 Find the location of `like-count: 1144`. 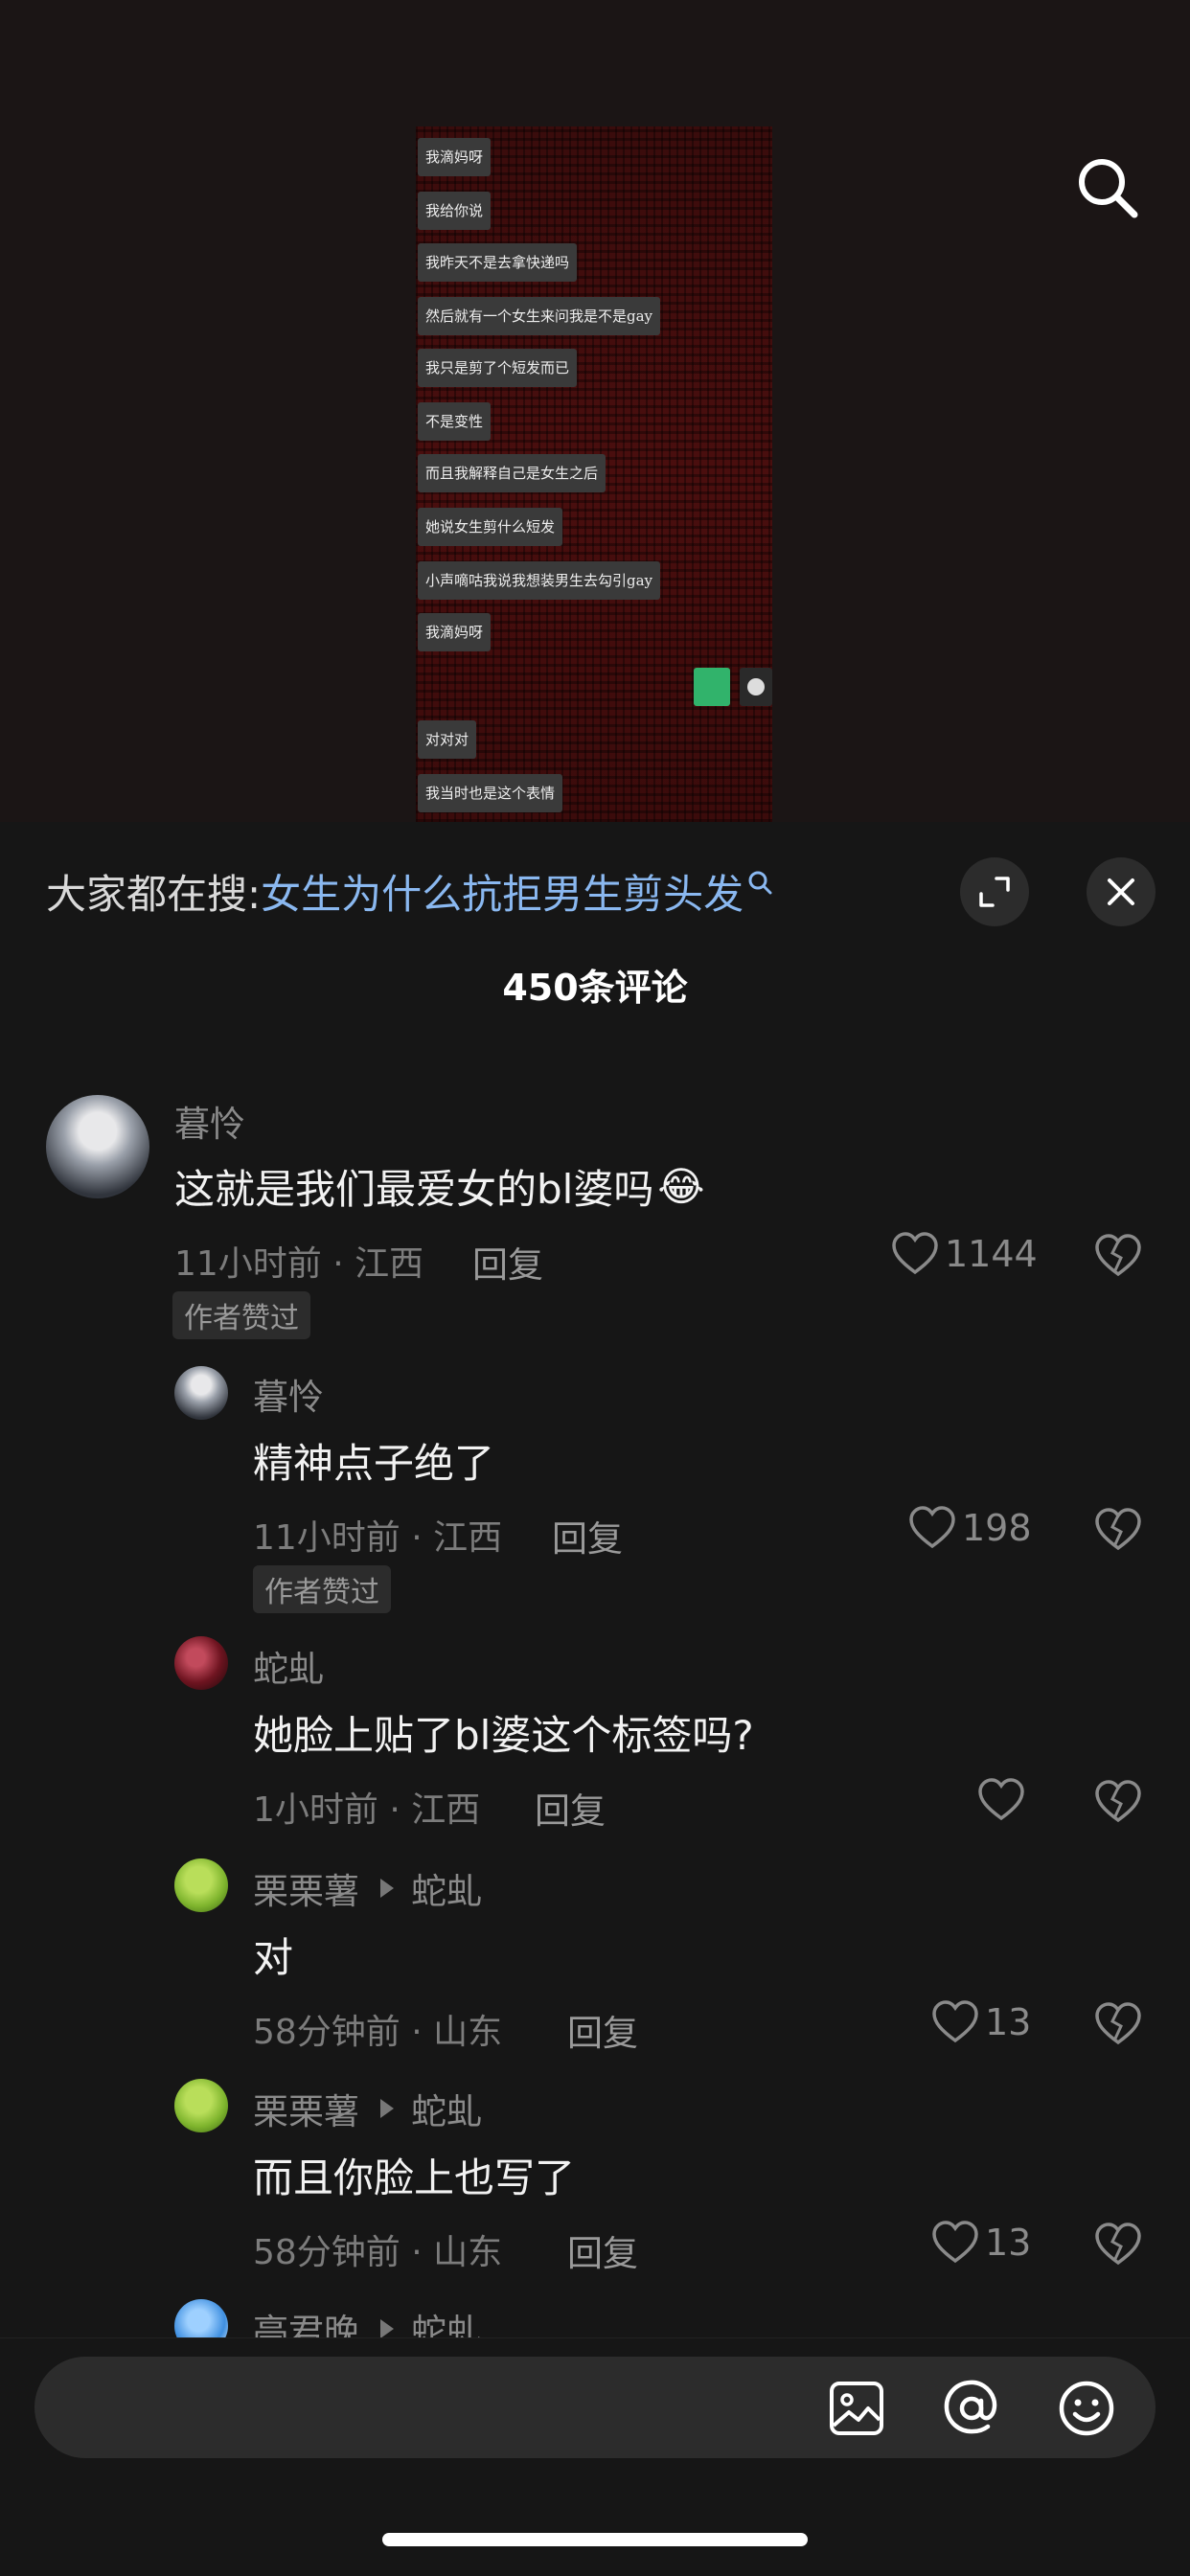

like-count: 1144 is located at coordinates (991, 1254).